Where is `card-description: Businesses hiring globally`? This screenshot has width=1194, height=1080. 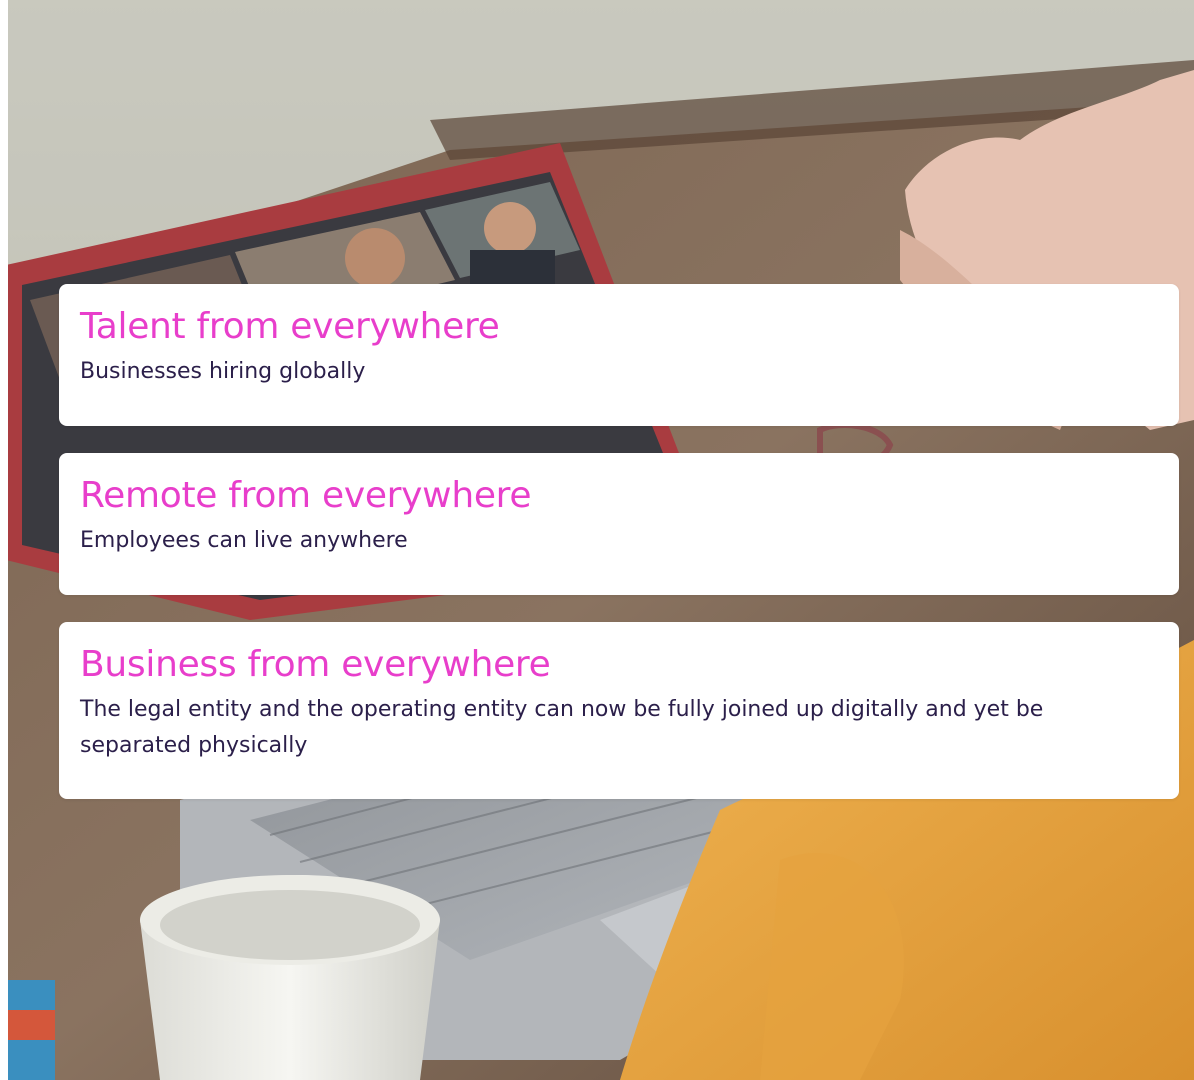 card-description: Businesses hiring globally is located at coordinates (223, 371).